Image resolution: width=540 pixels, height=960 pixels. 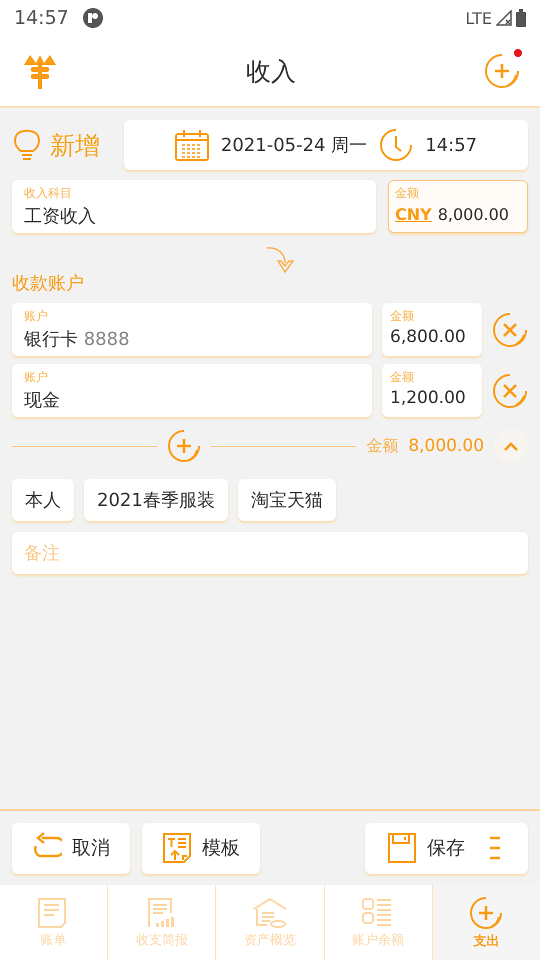 I want to click on total-amount: 8,000.00, so click(x=446, y=446).